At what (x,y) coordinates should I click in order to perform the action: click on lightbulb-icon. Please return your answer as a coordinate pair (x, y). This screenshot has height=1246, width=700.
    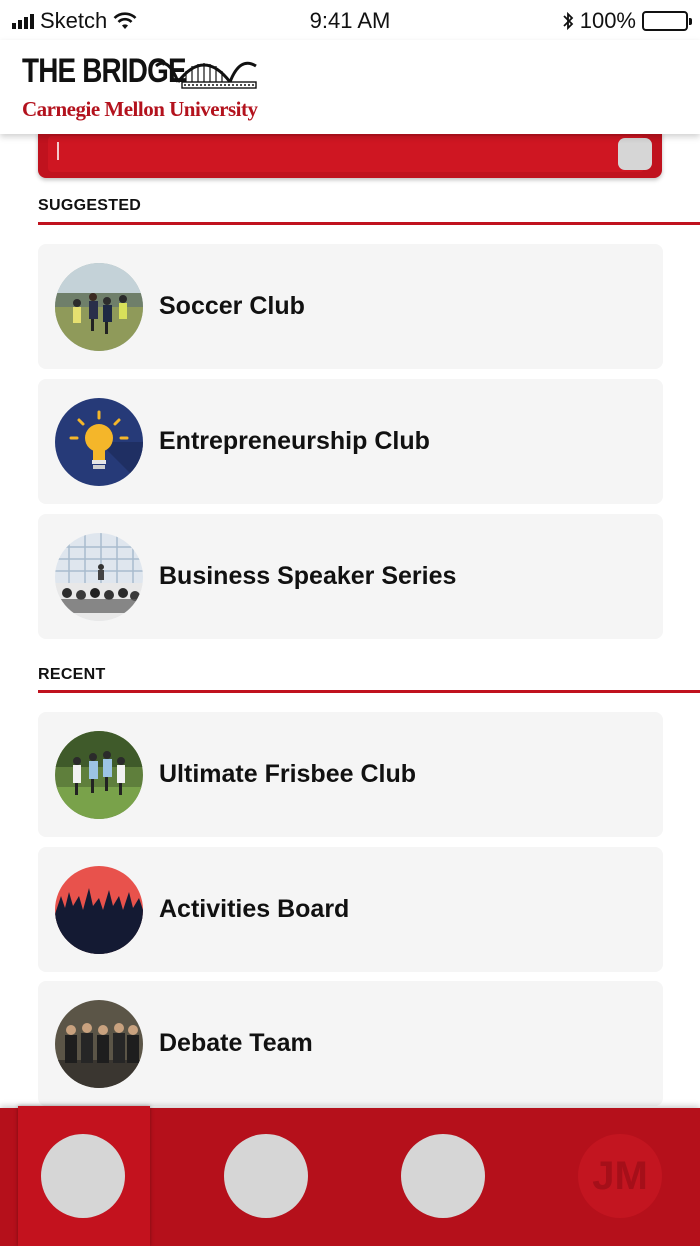
    Looking at the image, I should click on (99, 442).